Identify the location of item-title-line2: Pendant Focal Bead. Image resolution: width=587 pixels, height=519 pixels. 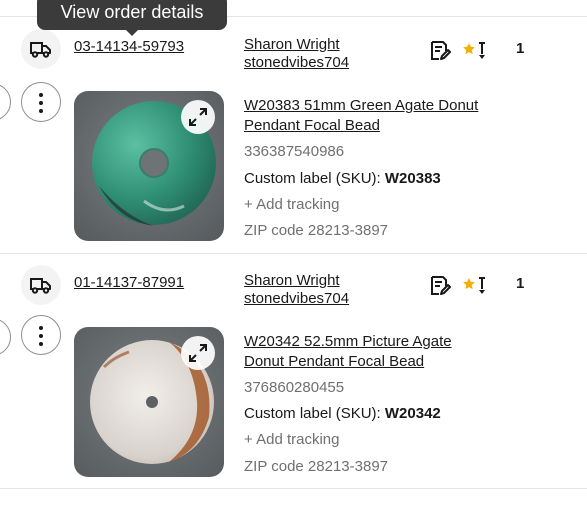
(312, 125).